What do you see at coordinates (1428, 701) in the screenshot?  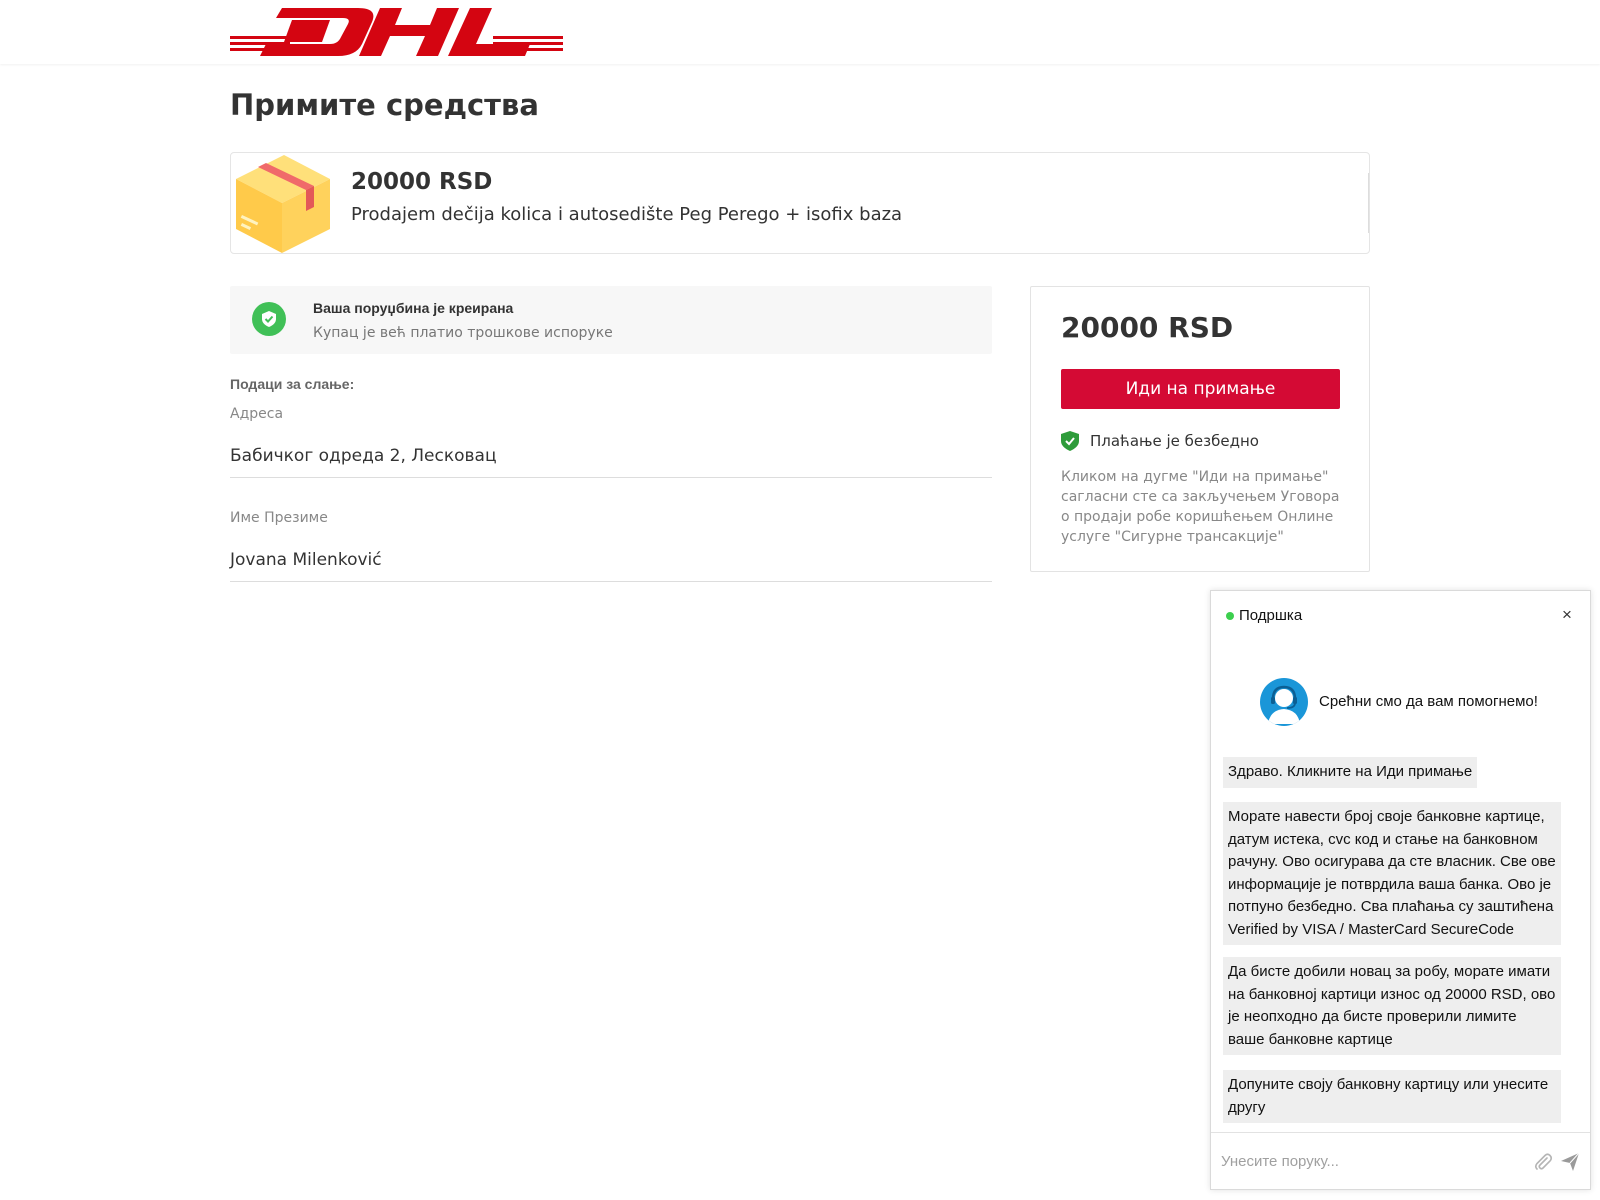 I see `agent-greeting: Срећни смо да вам помогнемо!` at bounding box center [1428, 701].